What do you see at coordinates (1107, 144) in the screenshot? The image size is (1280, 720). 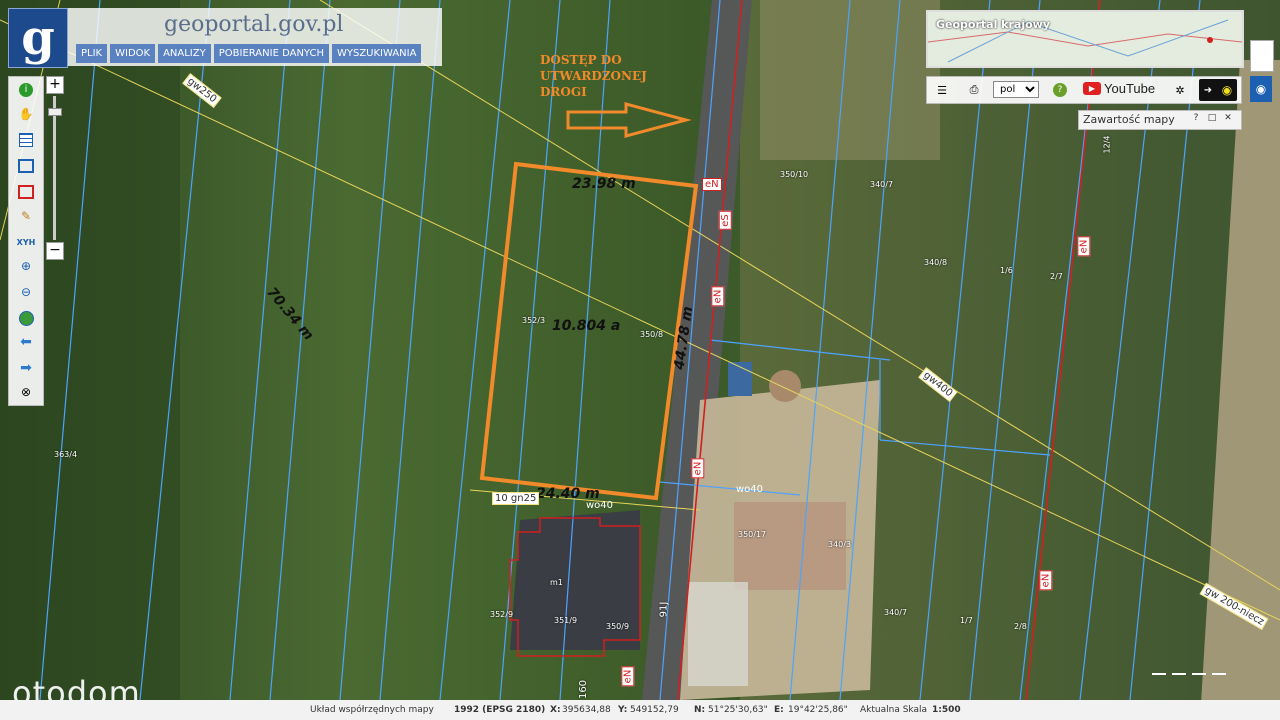 I see `road-label: 12/4` at bounding box center [1107, 144].